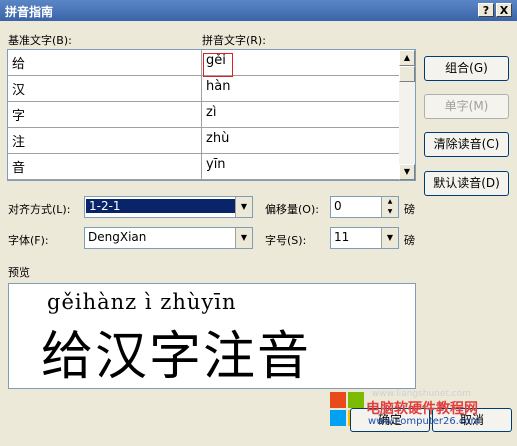 This screenshot has width=517, height=446. I want to click on align-select: 1-2-1 ▼, so click(168, 207).